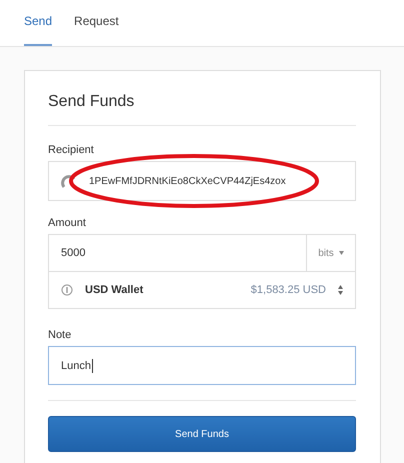 This screenshot has width=404, height=463. I want to click on wallet-name: USD Wallet, so click(162, 290).